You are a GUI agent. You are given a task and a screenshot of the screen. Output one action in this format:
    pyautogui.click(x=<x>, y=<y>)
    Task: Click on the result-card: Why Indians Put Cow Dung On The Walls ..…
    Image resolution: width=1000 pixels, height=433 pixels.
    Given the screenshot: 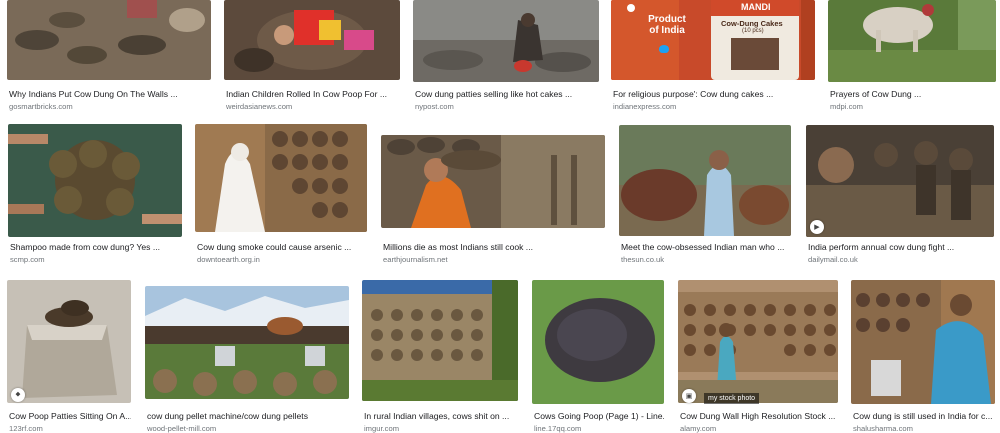 What is the action you would take?
    pyautogui.click(x=109, y=55)
    